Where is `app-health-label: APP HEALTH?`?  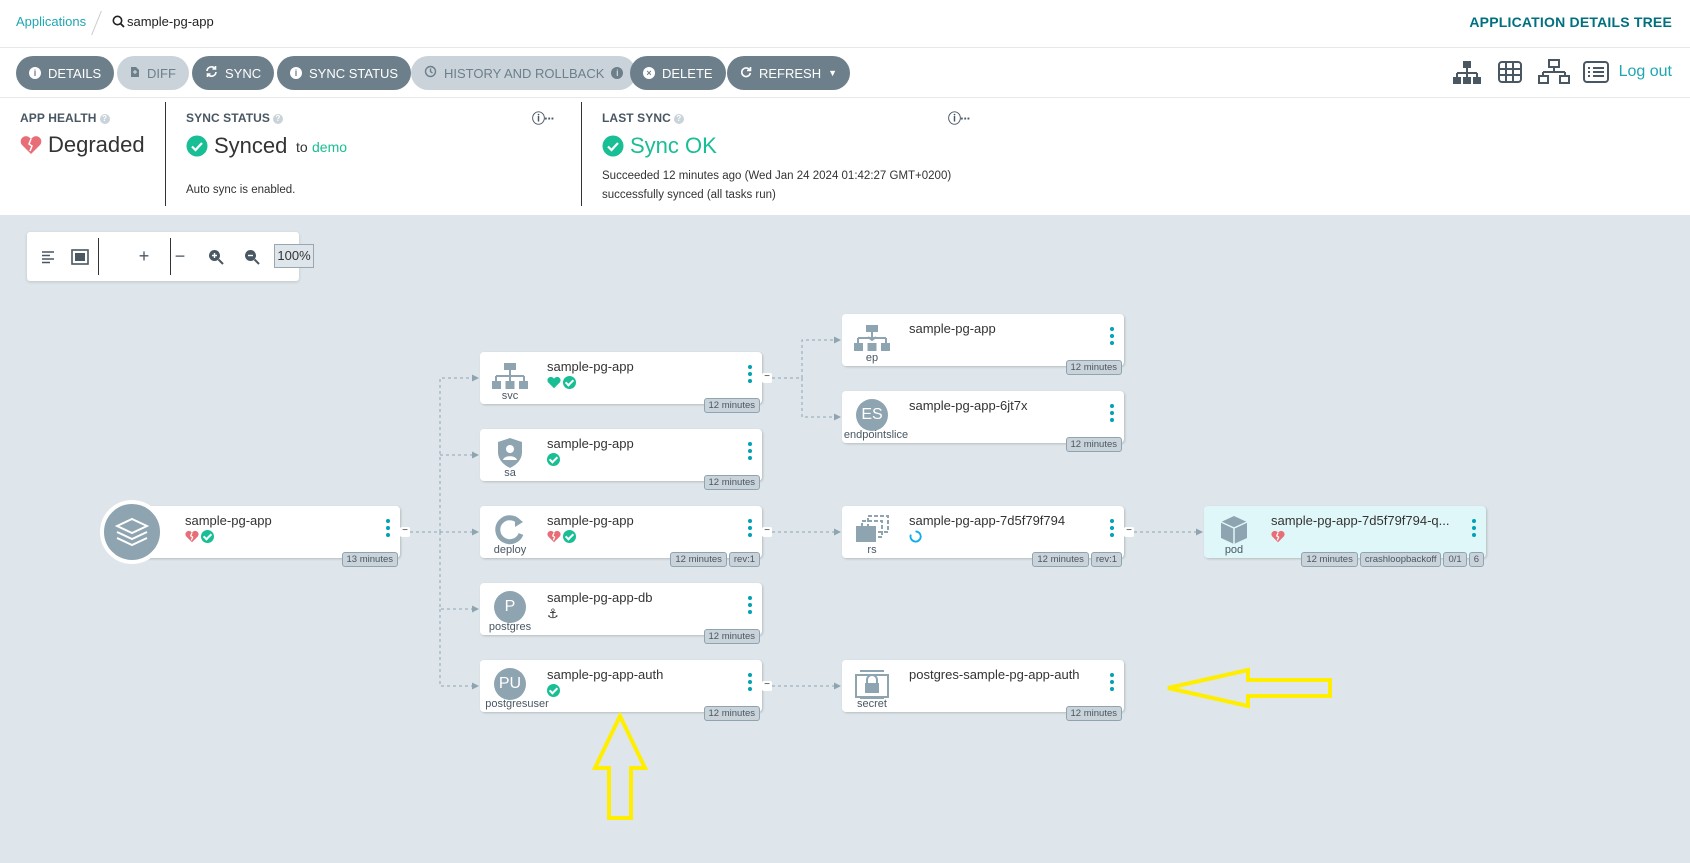 app-health-label: APP HEALTH? is located at coordinates (65, 118).